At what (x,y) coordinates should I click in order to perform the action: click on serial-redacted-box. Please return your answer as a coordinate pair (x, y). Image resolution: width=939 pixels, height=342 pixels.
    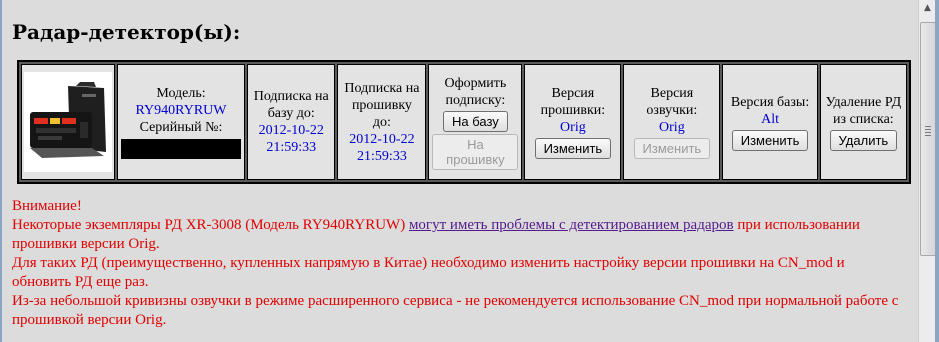
    Looking at the image, I should click on (181, 149).